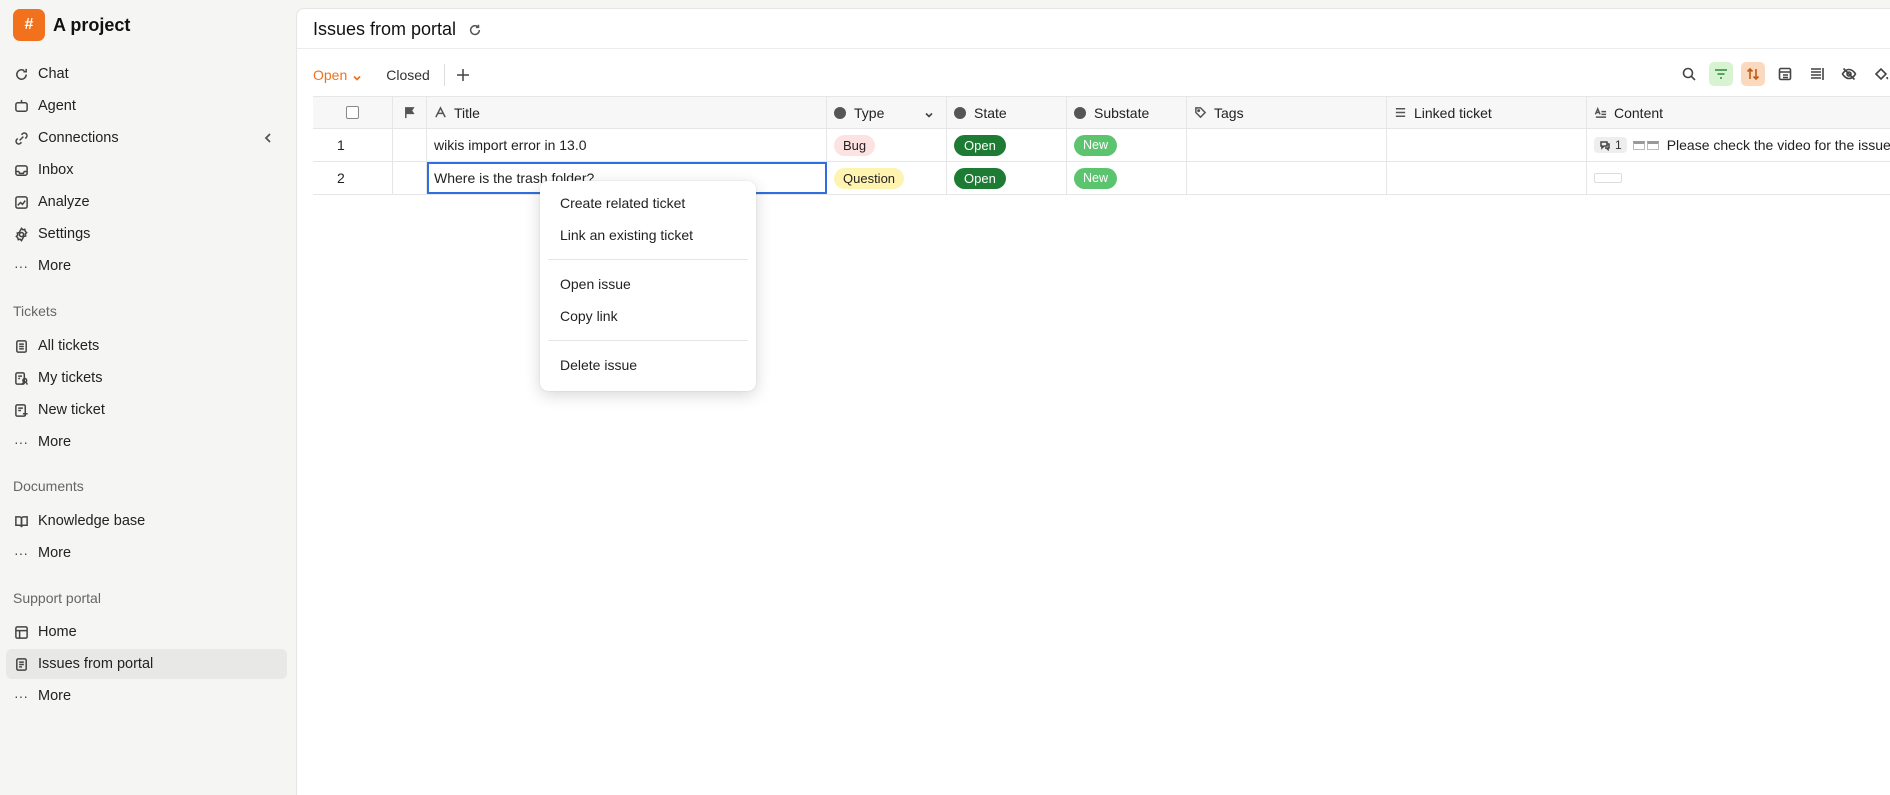 The image size is (1890, 795). Describe the element at coordinates (648, 316) in the screenshot. I see `menu-item-copy-link: Copy link` at that location.